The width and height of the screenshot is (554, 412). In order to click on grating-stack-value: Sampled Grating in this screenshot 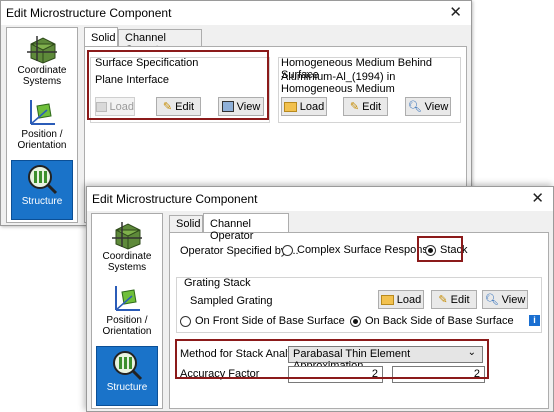, I will do `click(231, 301)`.